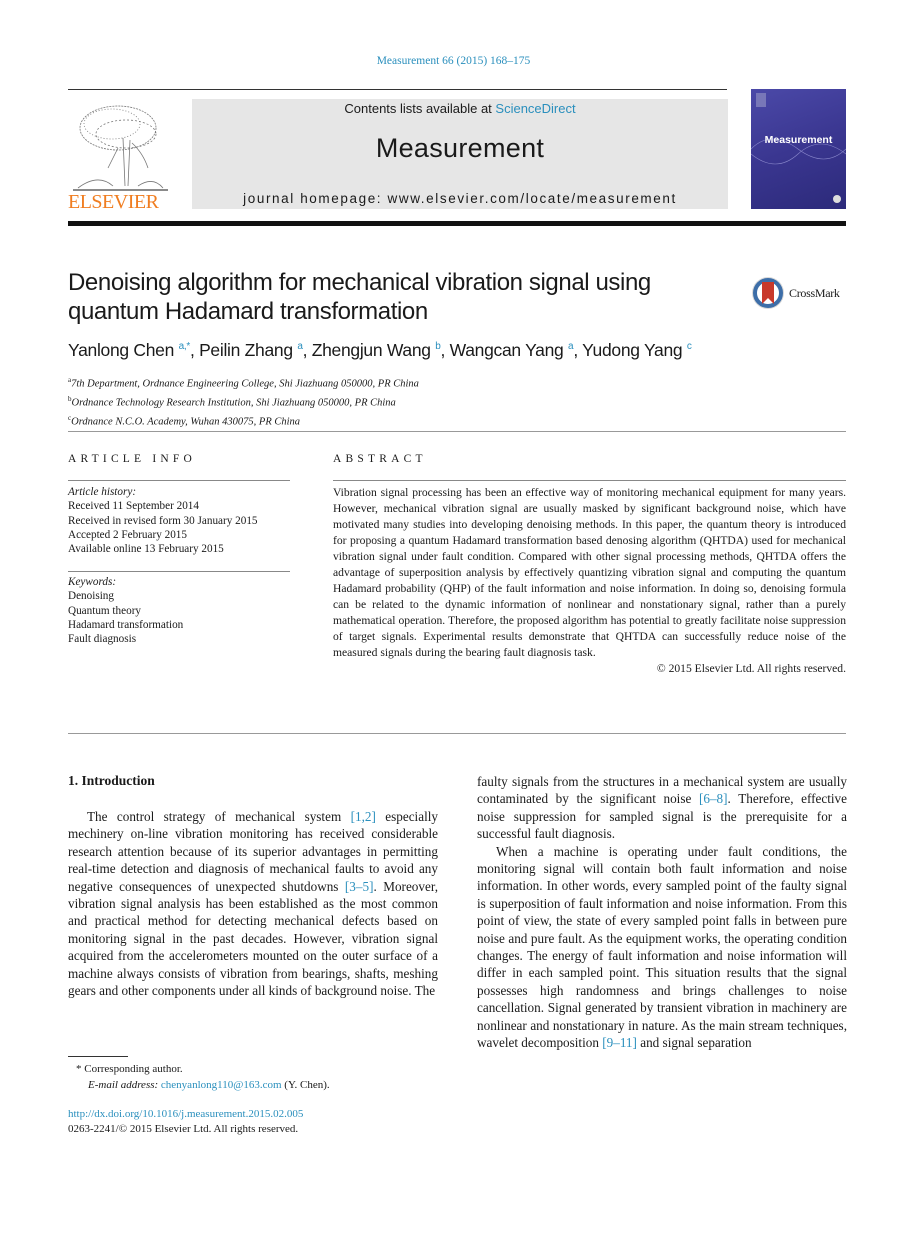  What do you see at coordinates (460, 148) in the screenshot?
I see `journal-name: Measurement` at bounding box center [460, 148].